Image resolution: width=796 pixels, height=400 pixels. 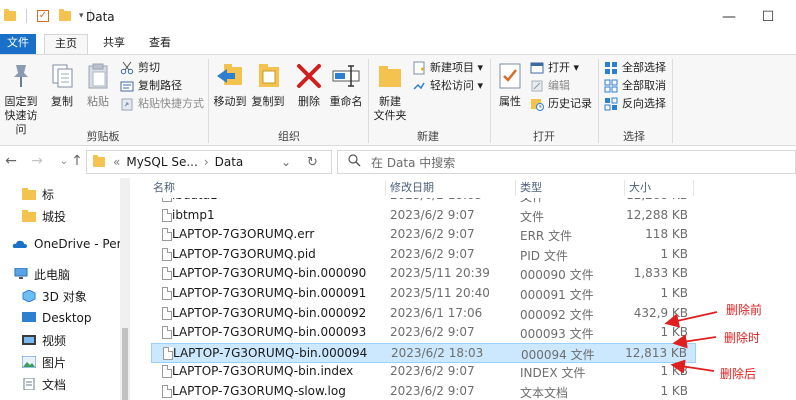 I want to click on annotation-arrows, so click(x=691, y=342).